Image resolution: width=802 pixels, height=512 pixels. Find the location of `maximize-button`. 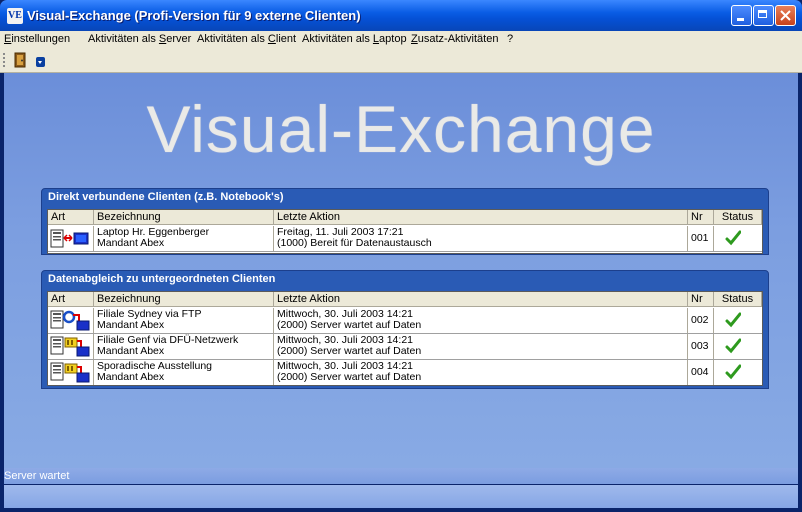

maximize-button is located at coordinates (763, 15).